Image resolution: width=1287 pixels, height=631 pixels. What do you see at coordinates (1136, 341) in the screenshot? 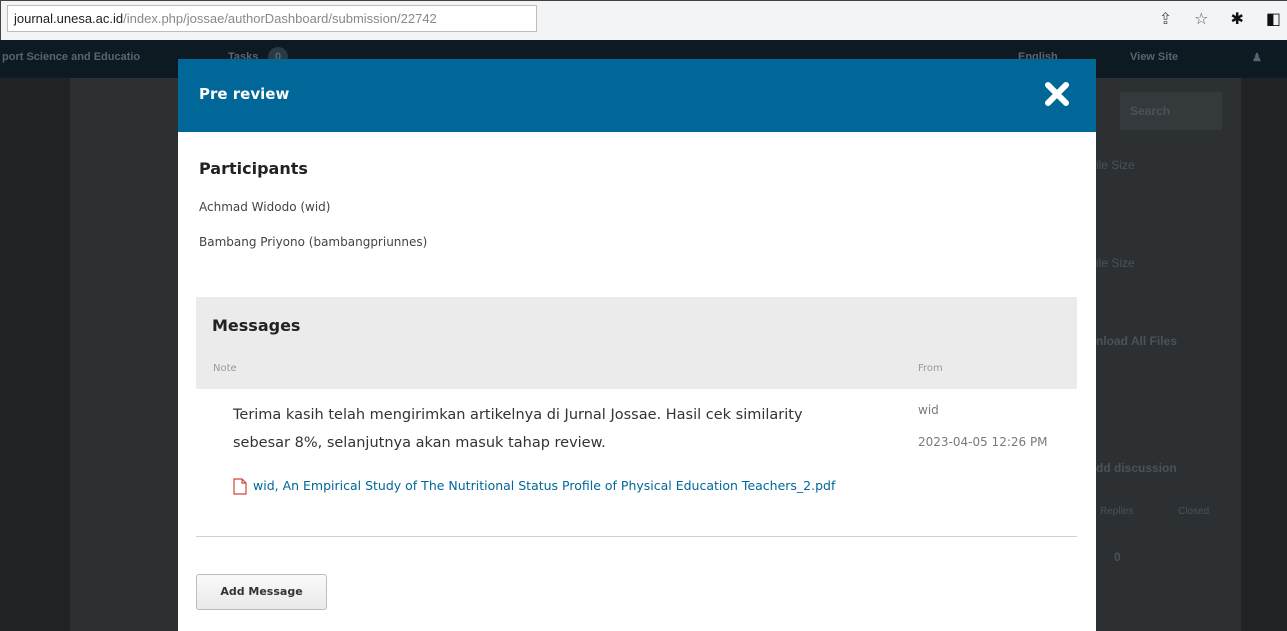
I see `dimmed-download-all: nload All Files` at bounding box center [1136, 341].